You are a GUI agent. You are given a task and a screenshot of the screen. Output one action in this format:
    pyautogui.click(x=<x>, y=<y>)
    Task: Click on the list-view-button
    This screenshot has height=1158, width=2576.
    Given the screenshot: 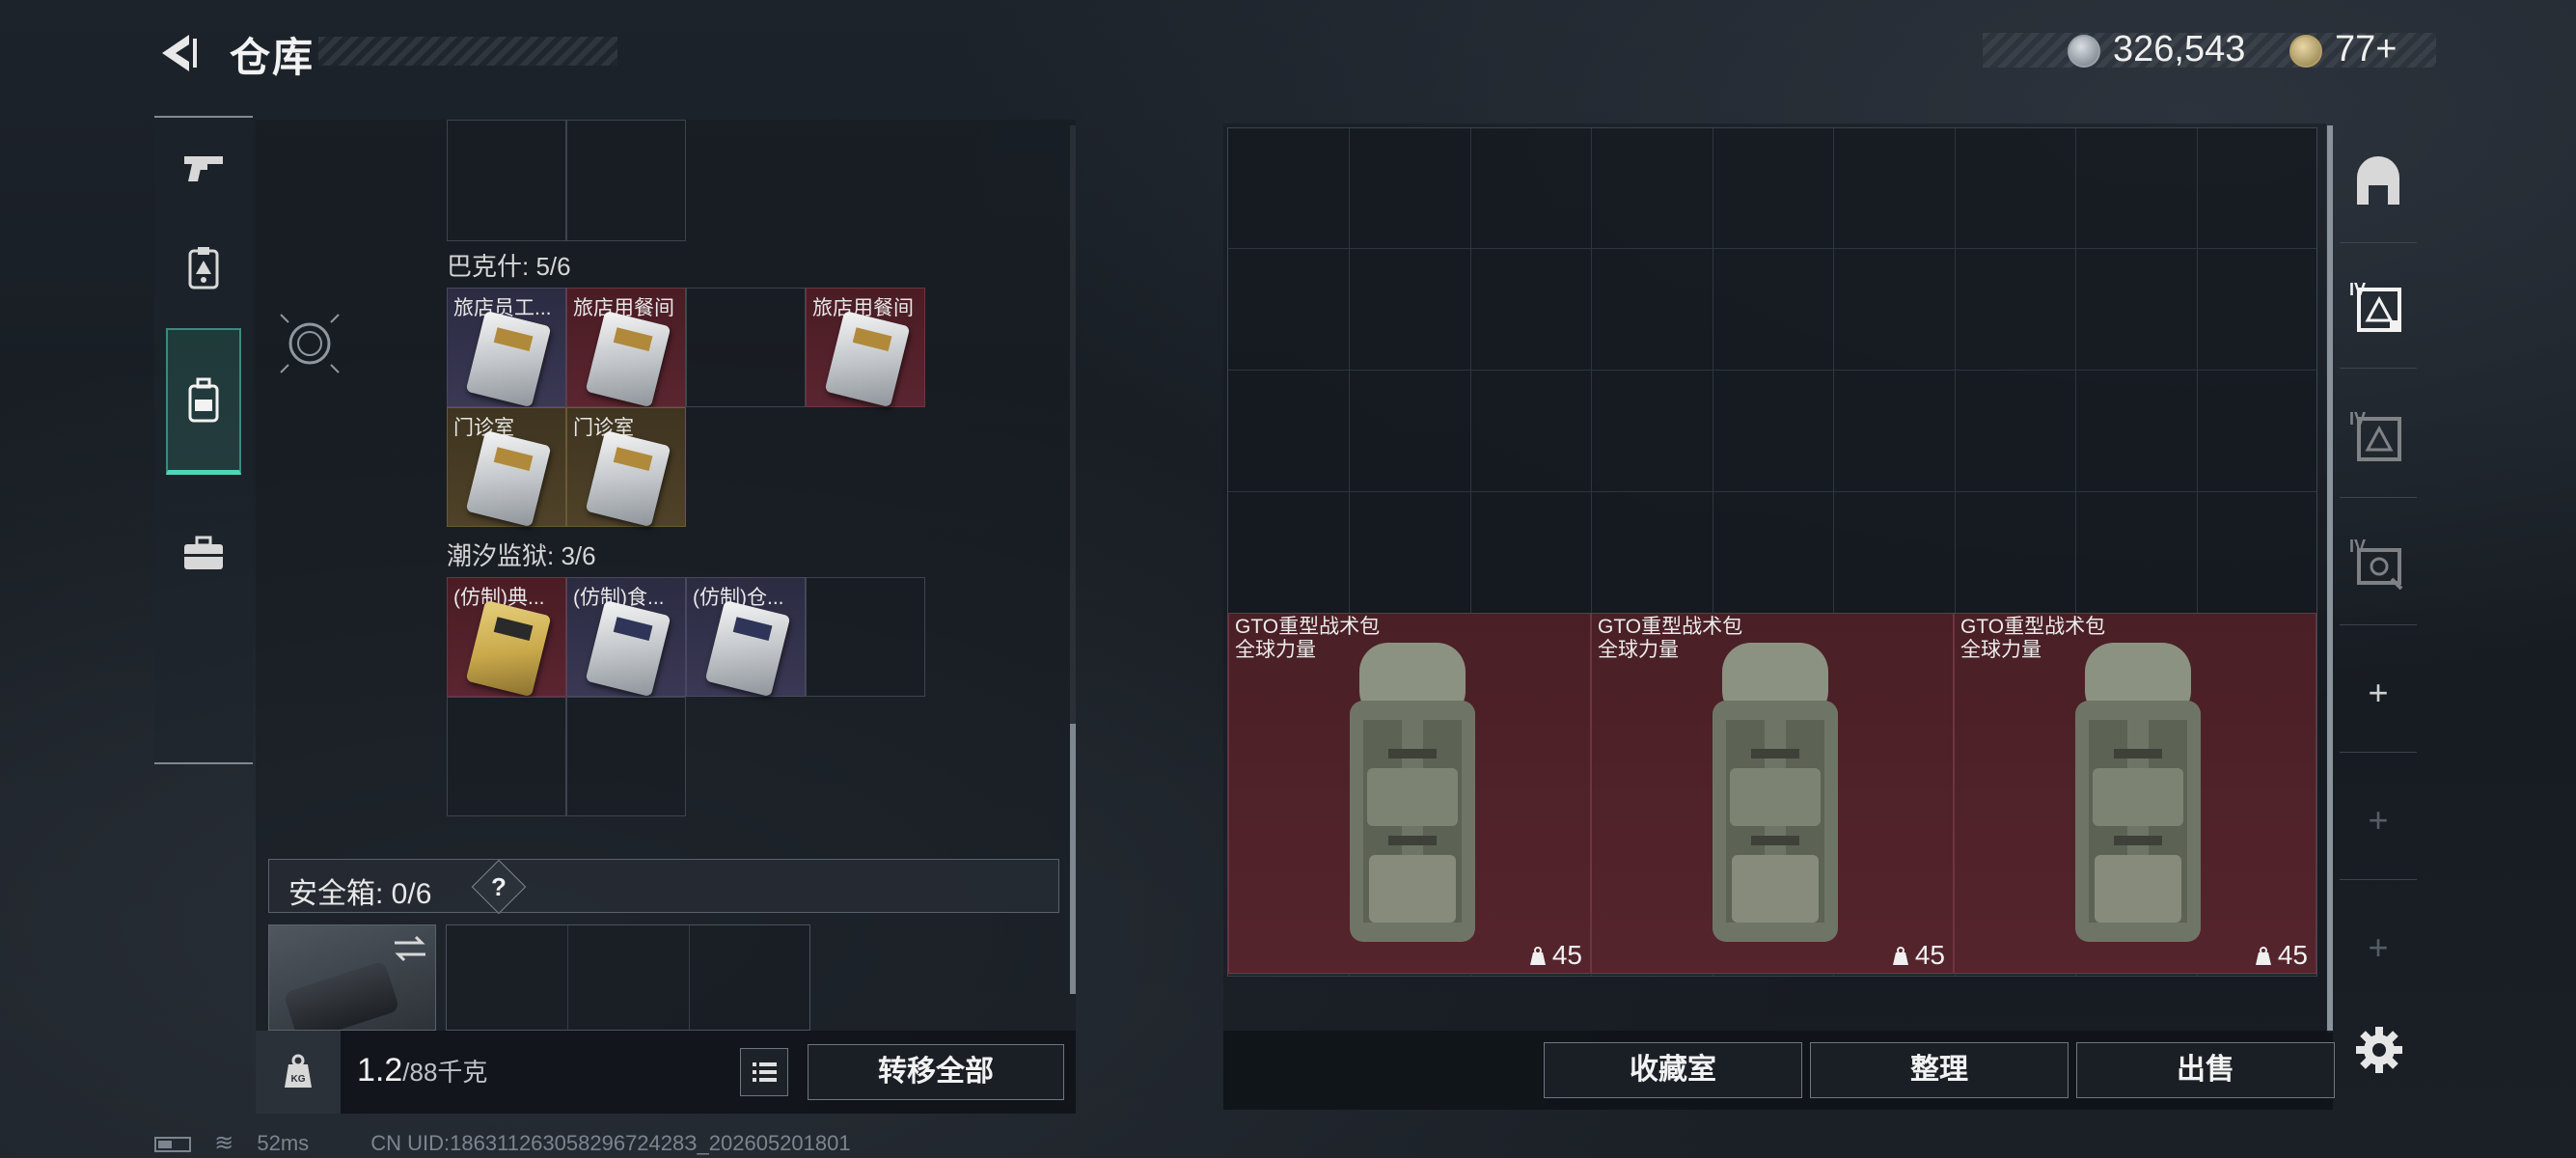 What is the action you would take?
    pyautogui.click(x=764, y=1072)
    